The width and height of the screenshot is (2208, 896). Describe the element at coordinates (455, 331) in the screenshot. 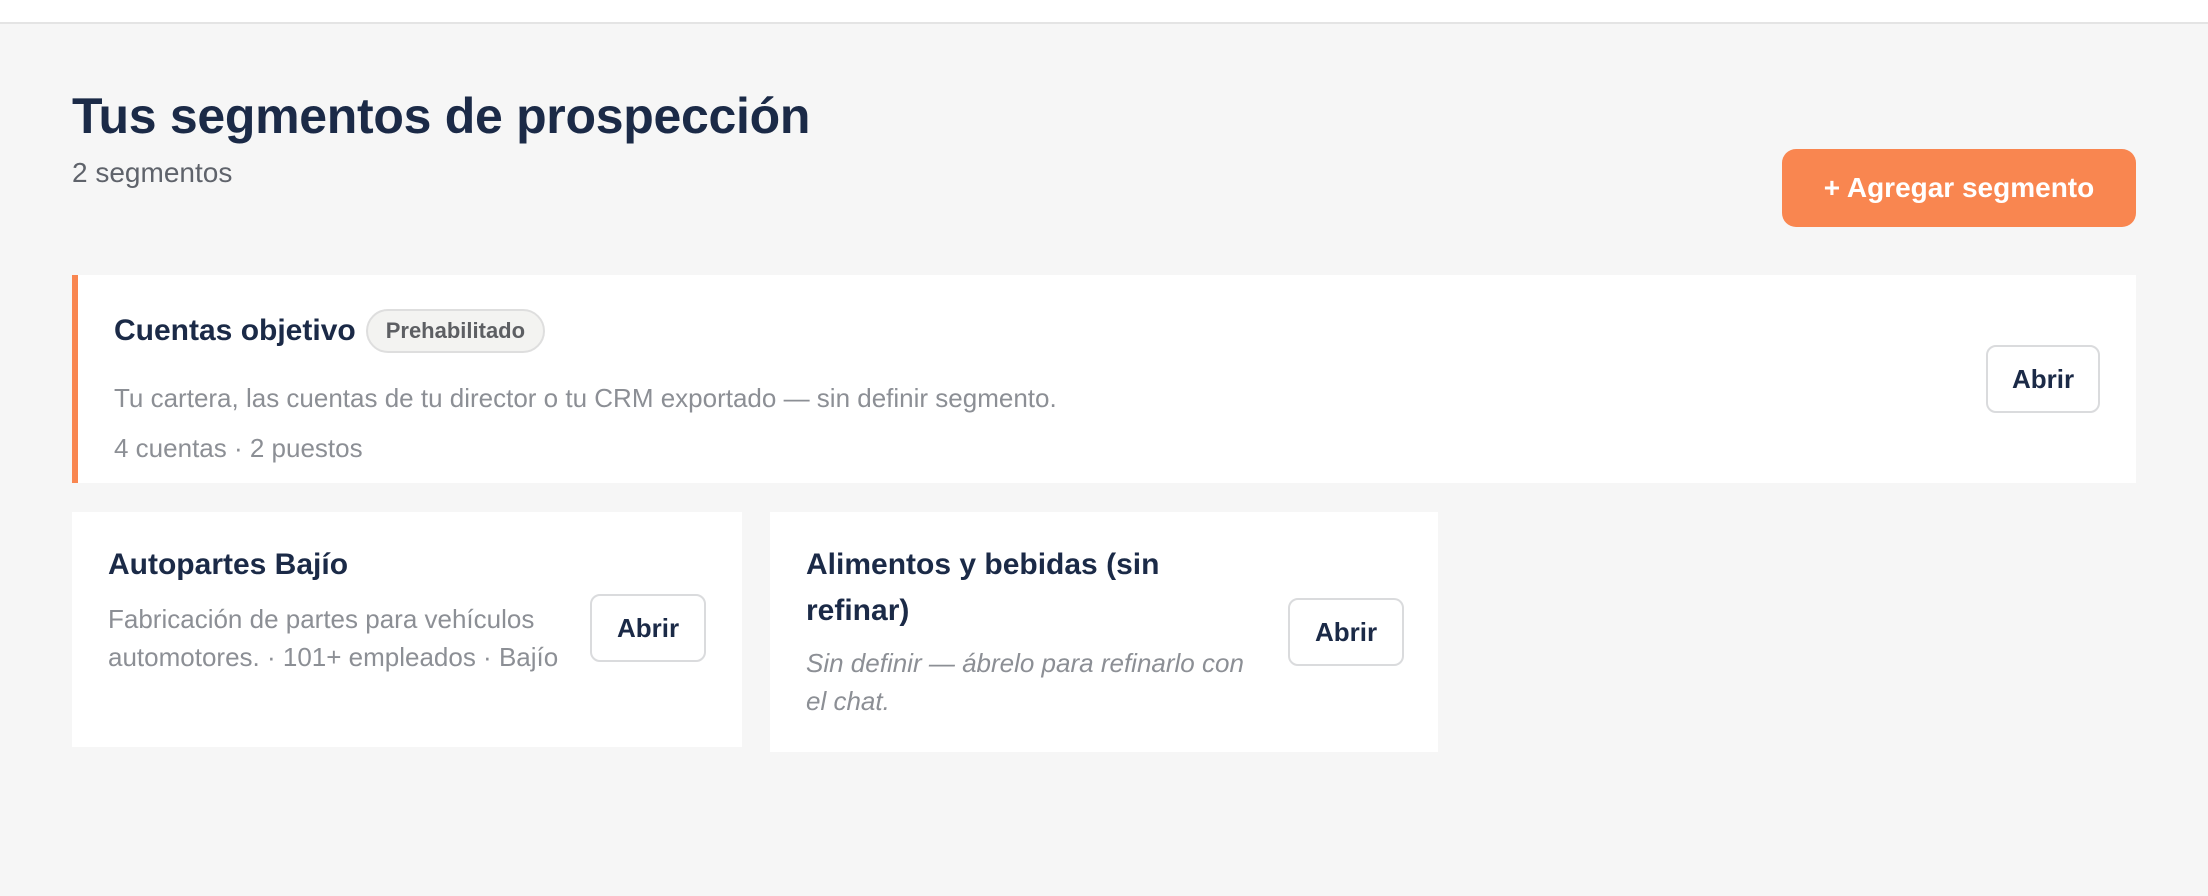

I see `status-badge: Prehabilitado` at that location.